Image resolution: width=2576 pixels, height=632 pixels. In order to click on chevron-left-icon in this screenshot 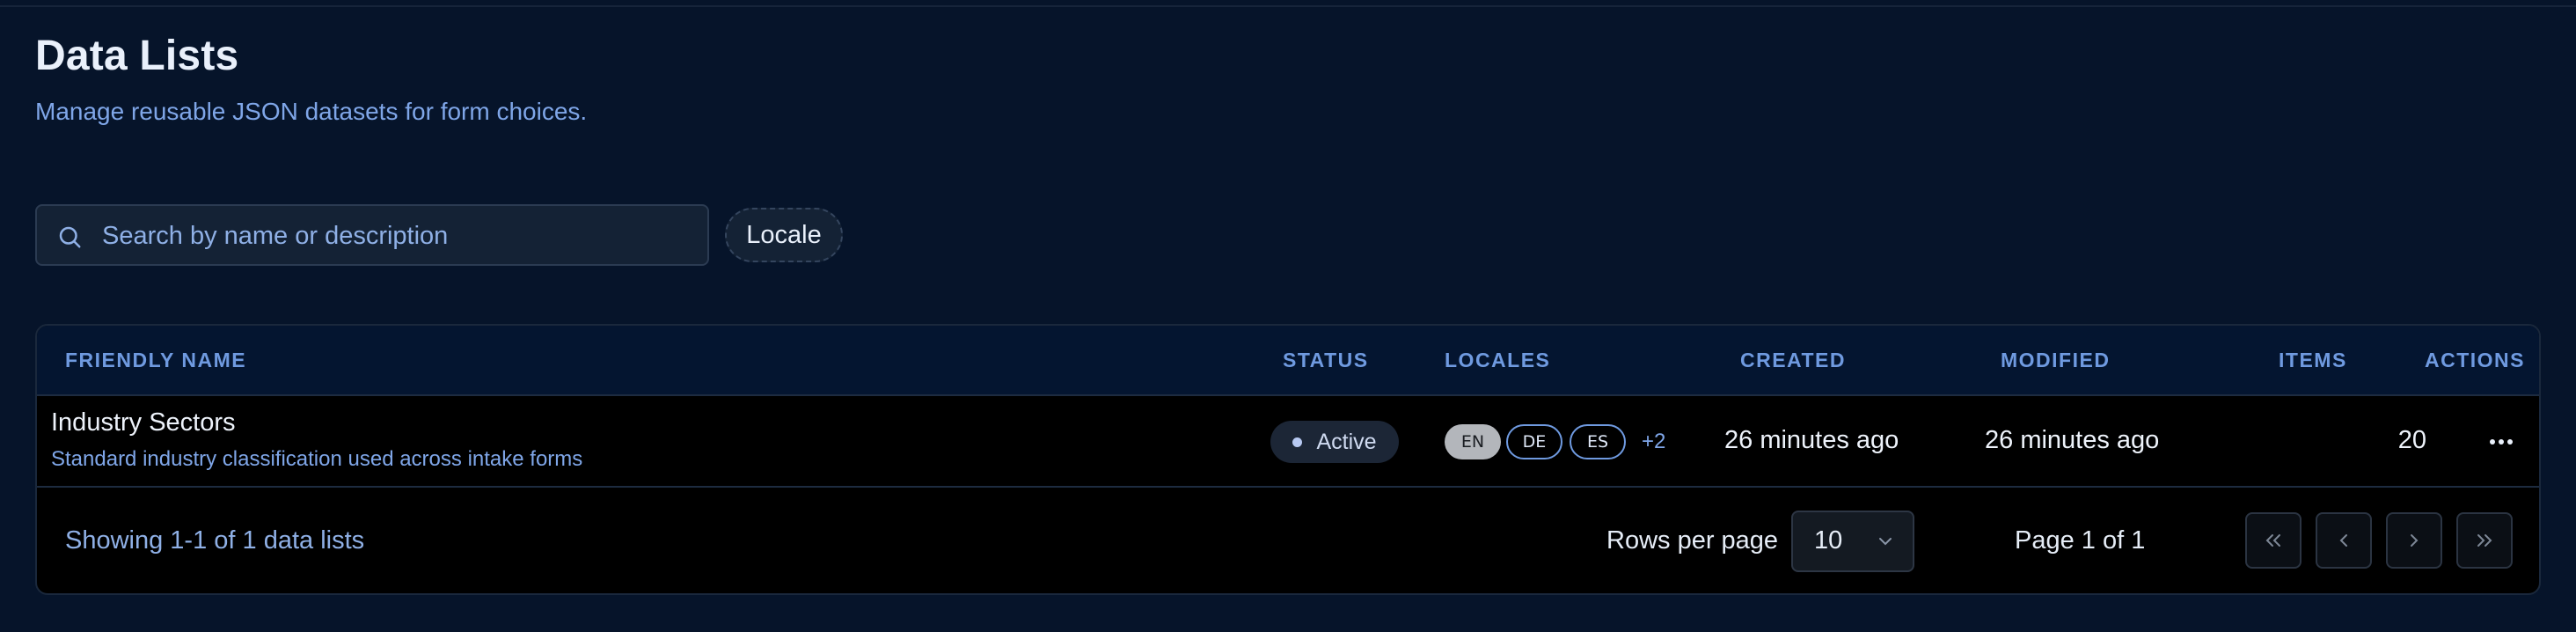, I will do `click(2343, 540)`.